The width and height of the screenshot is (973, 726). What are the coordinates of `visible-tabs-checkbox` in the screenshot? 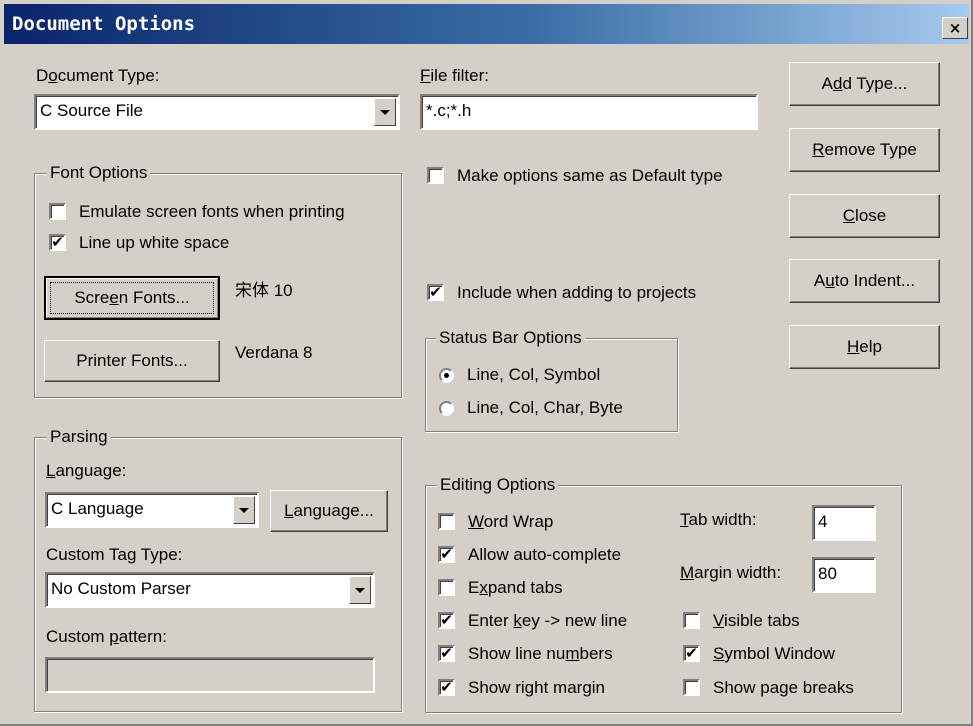 It's located at (691, 620).